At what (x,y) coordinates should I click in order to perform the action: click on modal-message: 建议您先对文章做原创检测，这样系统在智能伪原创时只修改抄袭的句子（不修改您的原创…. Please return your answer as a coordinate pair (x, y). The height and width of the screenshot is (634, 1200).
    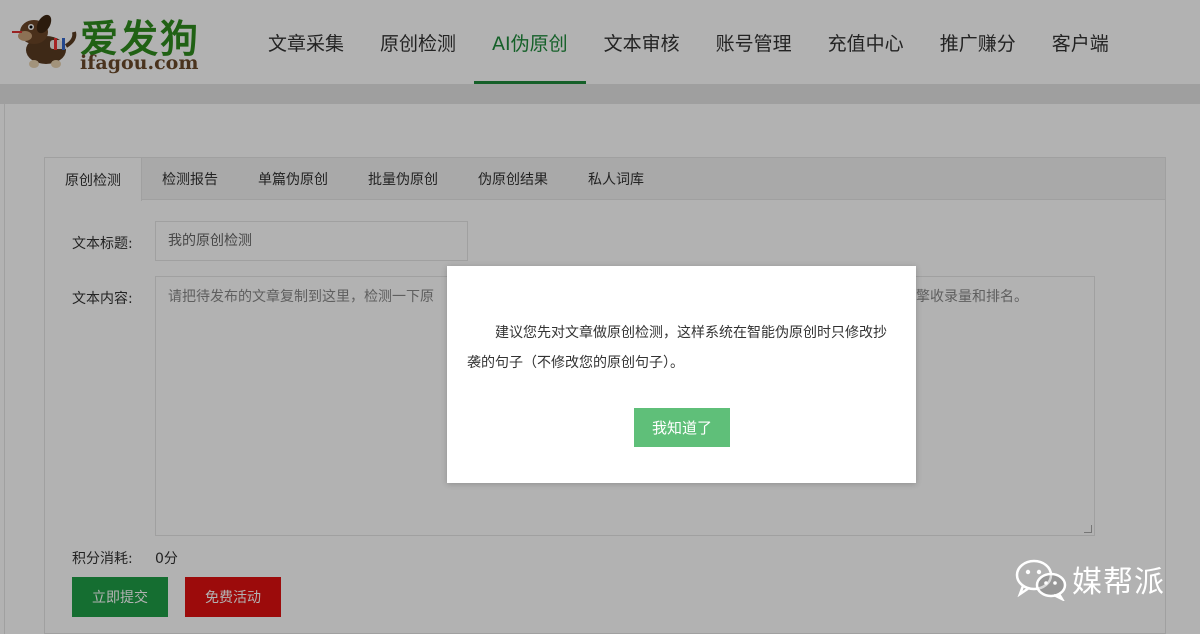
    Looking at the image, I should click on (677, 348).